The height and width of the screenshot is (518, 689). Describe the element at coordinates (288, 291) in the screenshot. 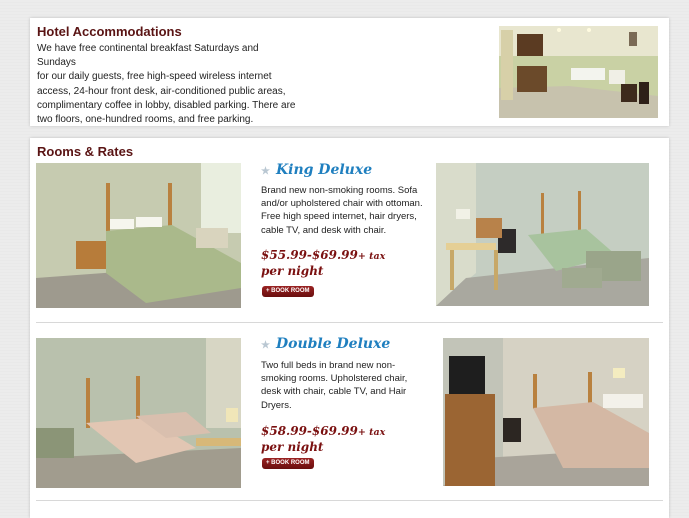

I see `book-room-button-king: + BOOK ROOM` at that location.